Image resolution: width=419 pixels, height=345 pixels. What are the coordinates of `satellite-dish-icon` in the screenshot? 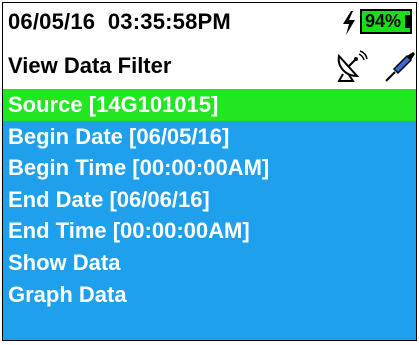 It's located at (352, 66).